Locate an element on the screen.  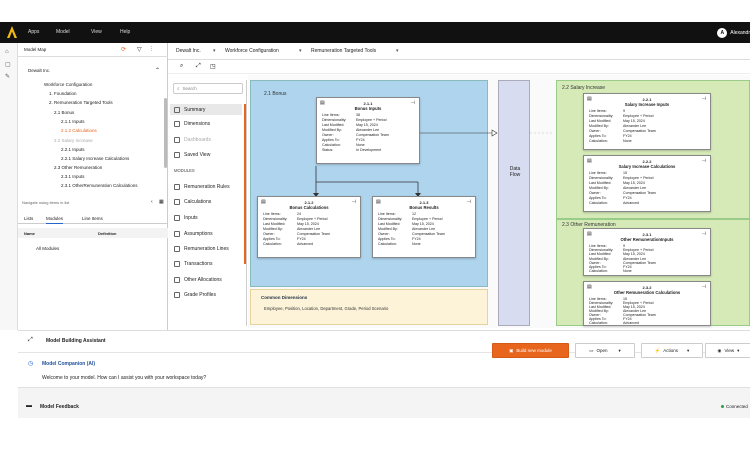
tab-modules: Modules is located at coordinates (55, 220).